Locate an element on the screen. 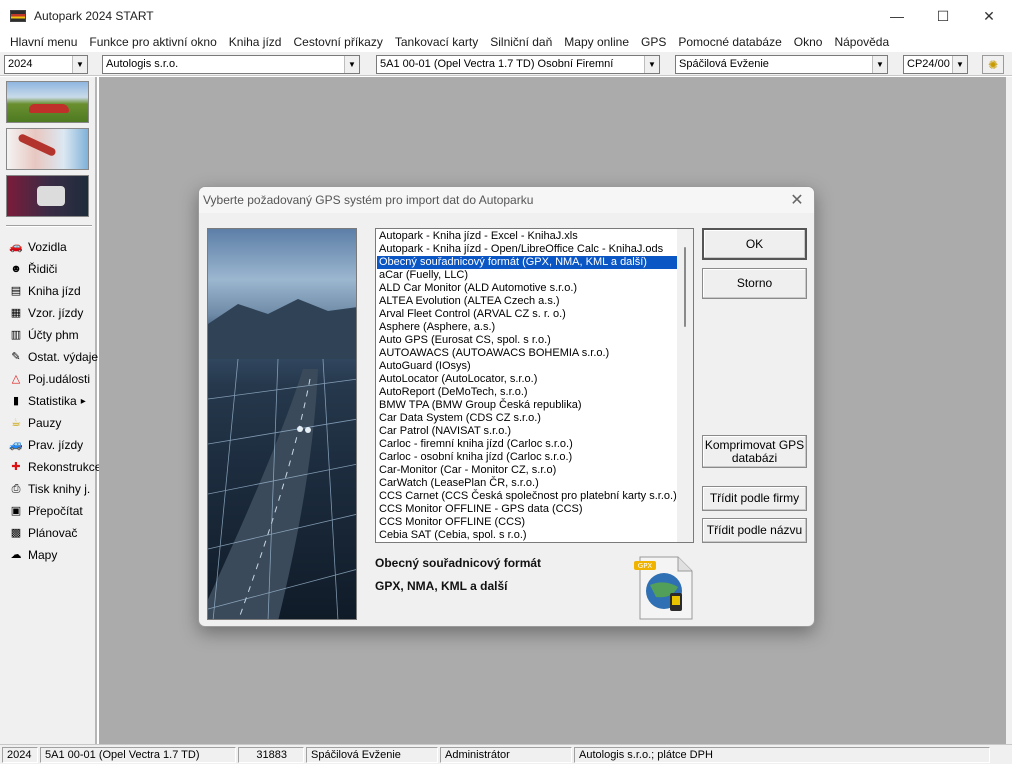 The image size is (1012, 764). sidebar-item-insurance-events: △ Poj.události is located at coordinates (49, 379).